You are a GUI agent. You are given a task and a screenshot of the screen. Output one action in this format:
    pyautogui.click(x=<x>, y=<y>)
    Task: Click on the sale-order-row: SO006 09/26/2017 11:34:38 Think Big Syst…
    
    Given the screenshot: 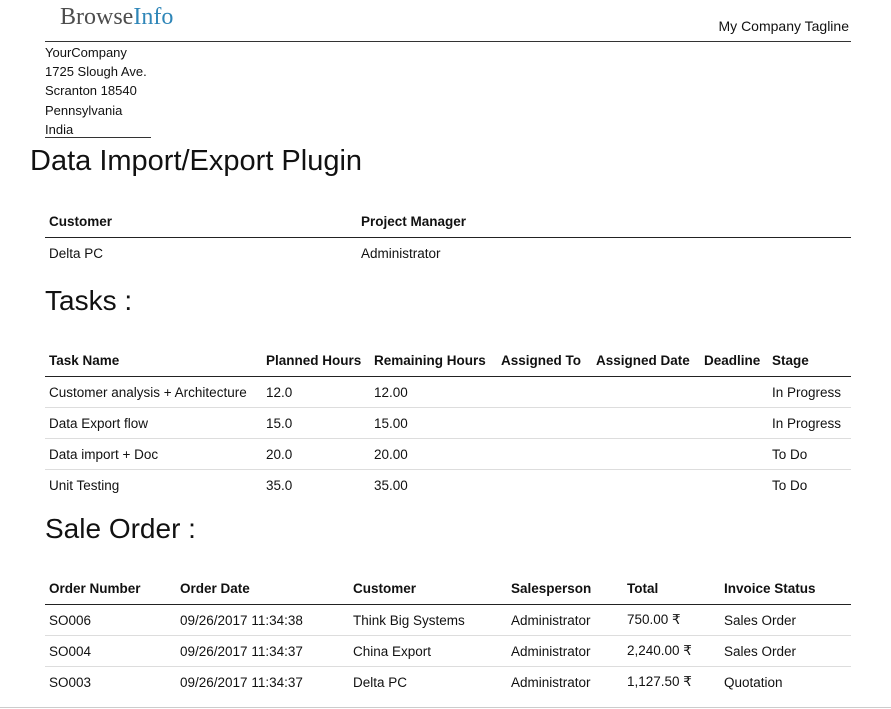 What is the action you would take?
    pyautogui.click(x=448, y=620)
    